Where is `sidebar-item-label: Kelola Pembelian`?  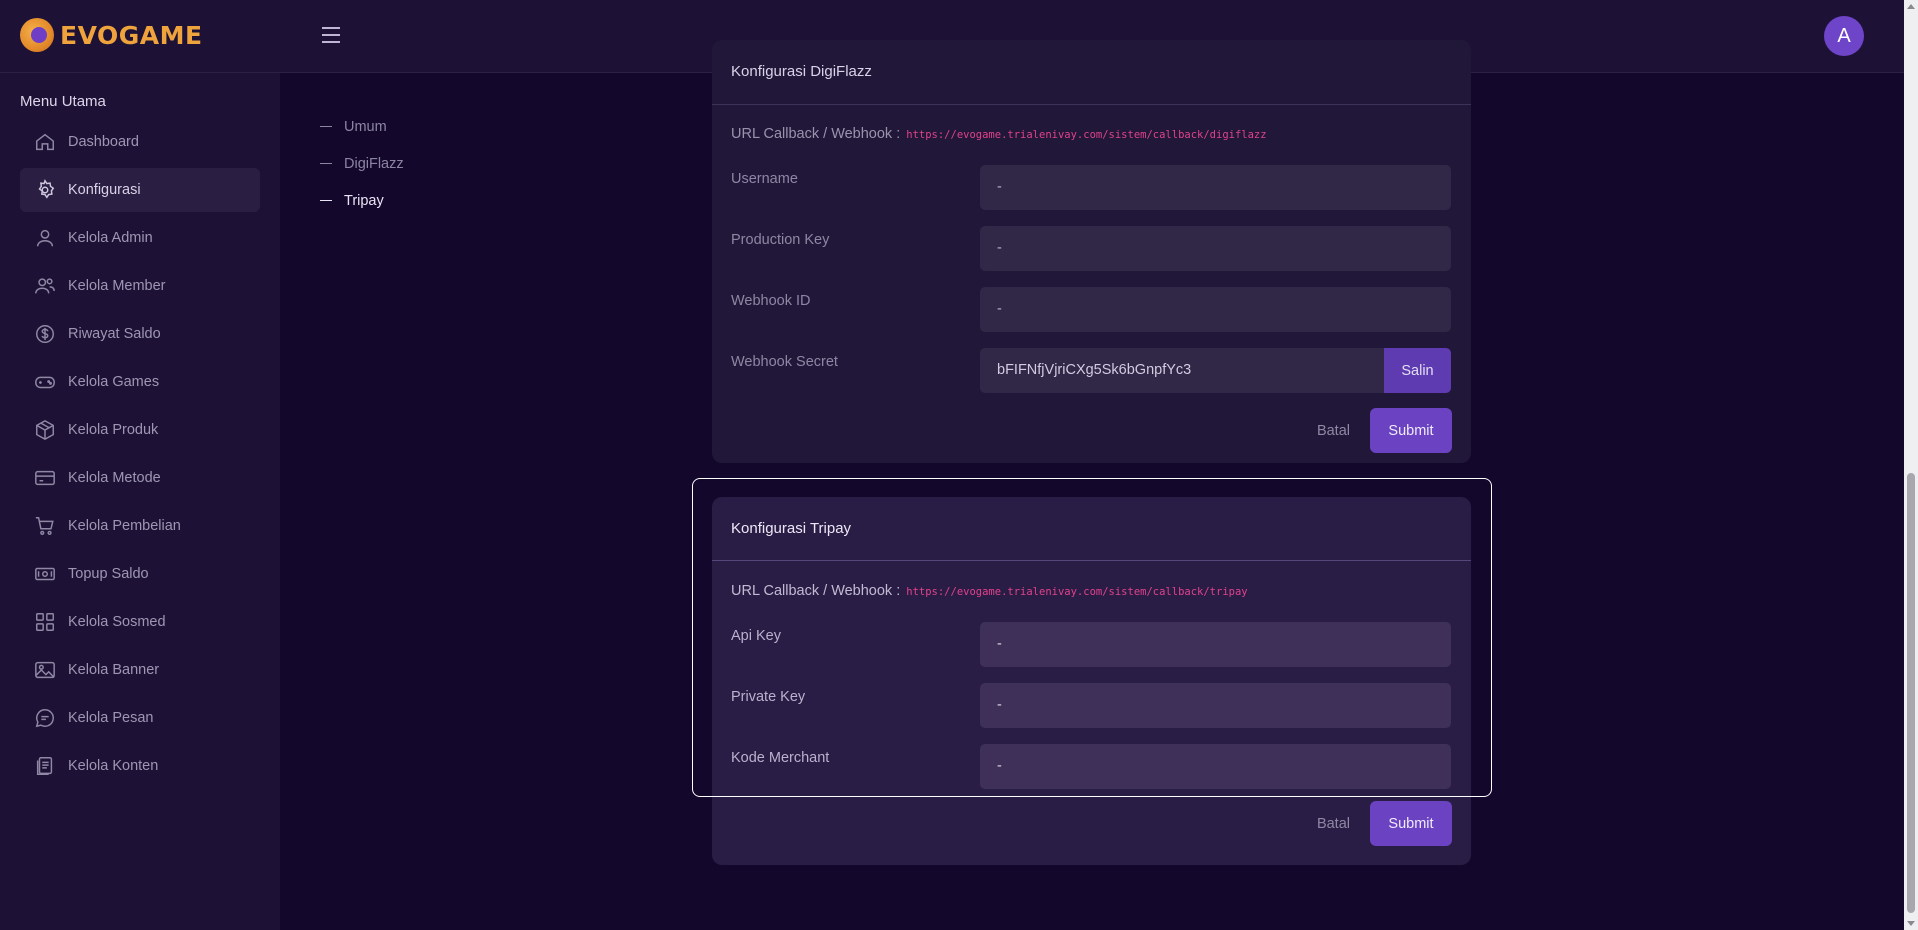
sidebar-item-label: Kelola Pembelian is located at coordinates (124, 526).